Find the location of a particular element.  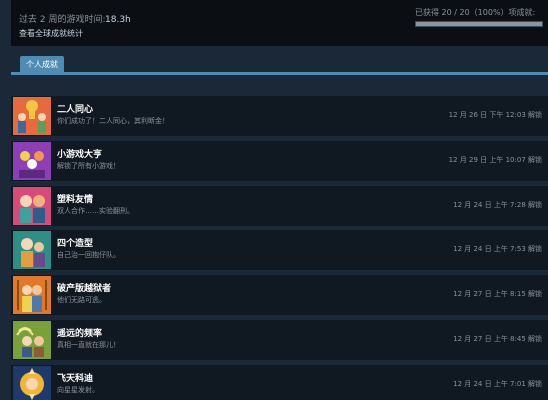

achievement-row: 破产版越狱者 他们无路可逃。 12 月 27 日 上午 8:15 解锁 is located at coordinates (279, 295).